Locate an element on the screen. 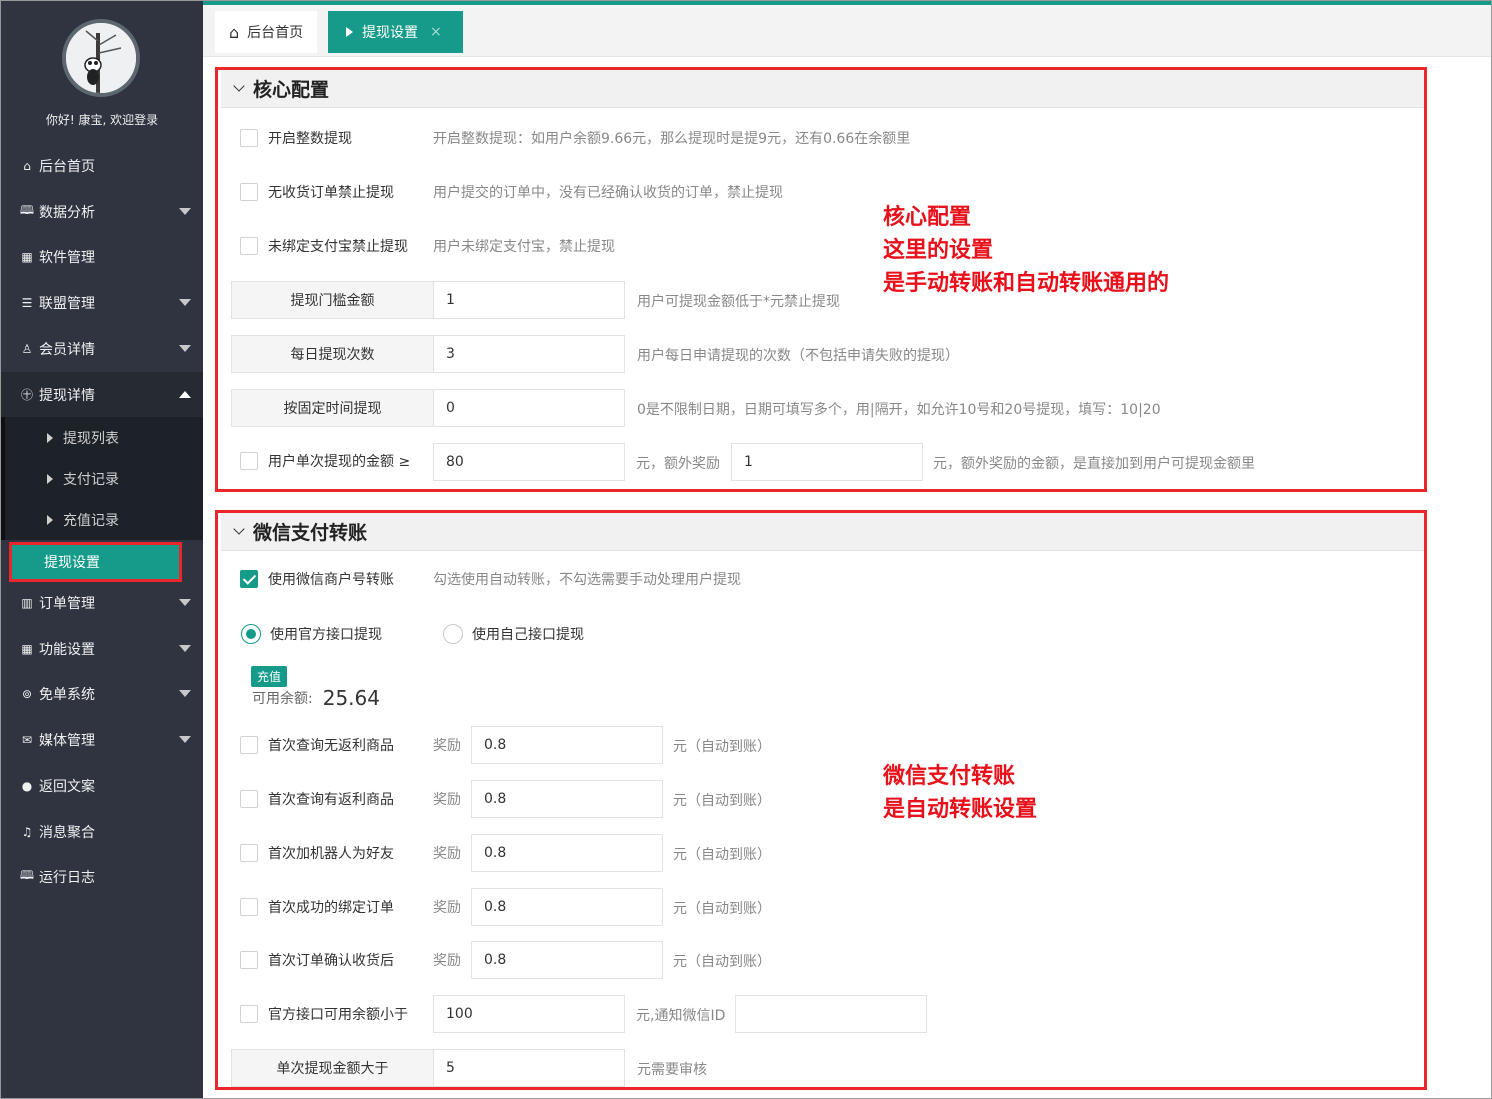 The image size is (1492, 1099). wechat-id-input is located at coordinates (831, 1014).